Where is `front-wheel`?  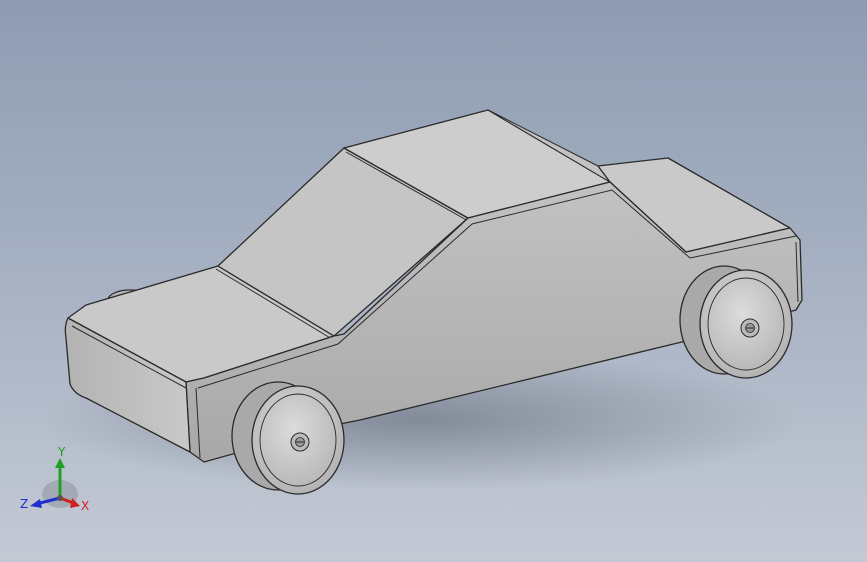 front-wheel is located at coordinates (288, 438).